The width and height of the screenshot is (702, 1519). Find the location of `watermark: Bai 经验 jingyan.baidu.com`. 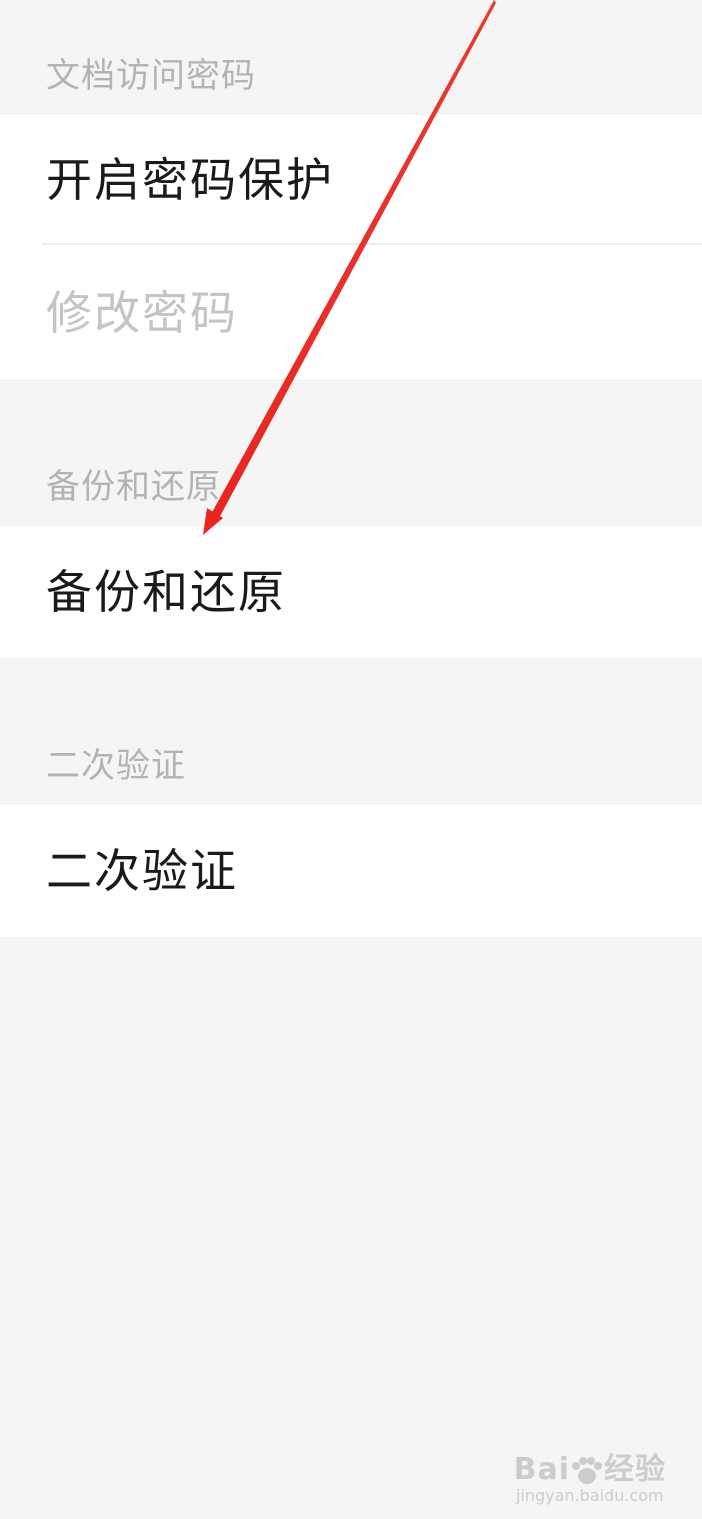

watermark: Bai 经验 jingyan.baidu.com is located at coordinates (590, 1479).